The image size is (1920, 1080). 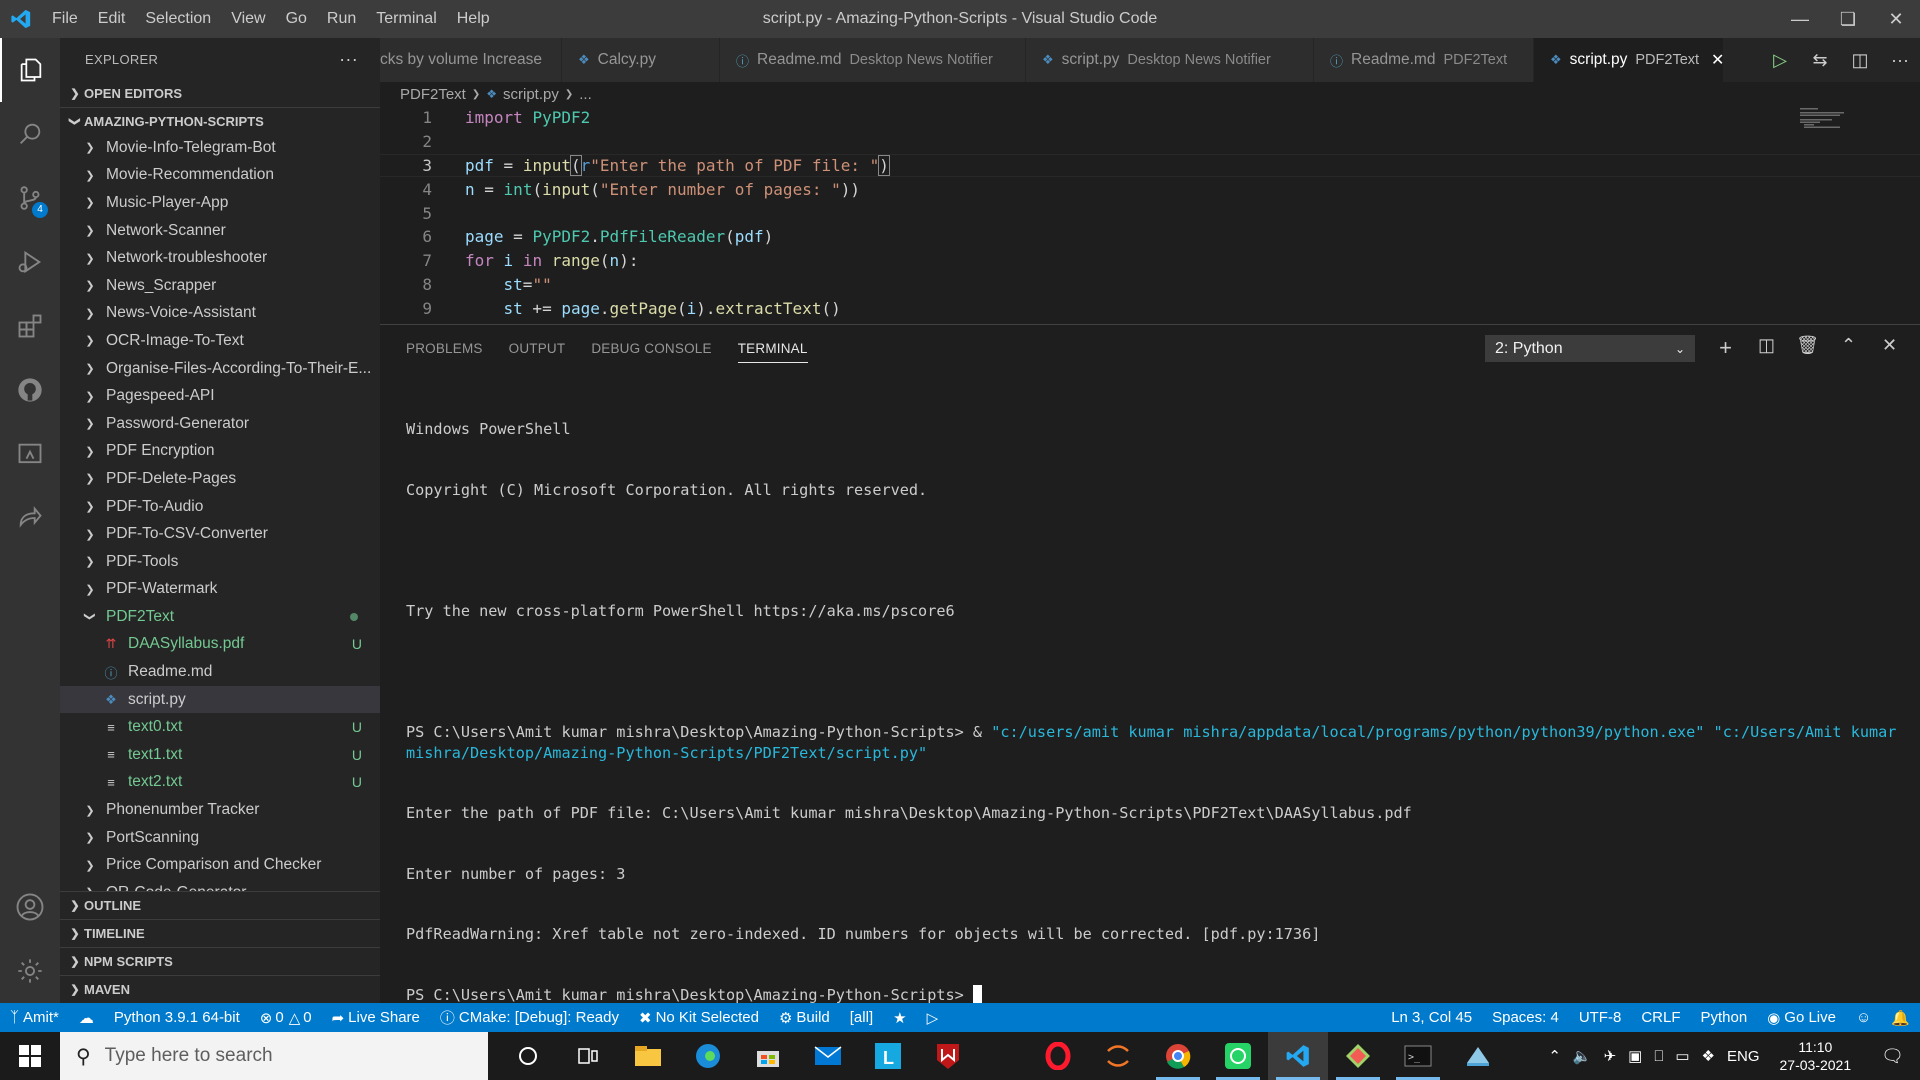 What do you see at coordinates (1298, 1056) in the screenshot?
I see `vscode-taskbar-icon` at bounding box center [1298, 1056].